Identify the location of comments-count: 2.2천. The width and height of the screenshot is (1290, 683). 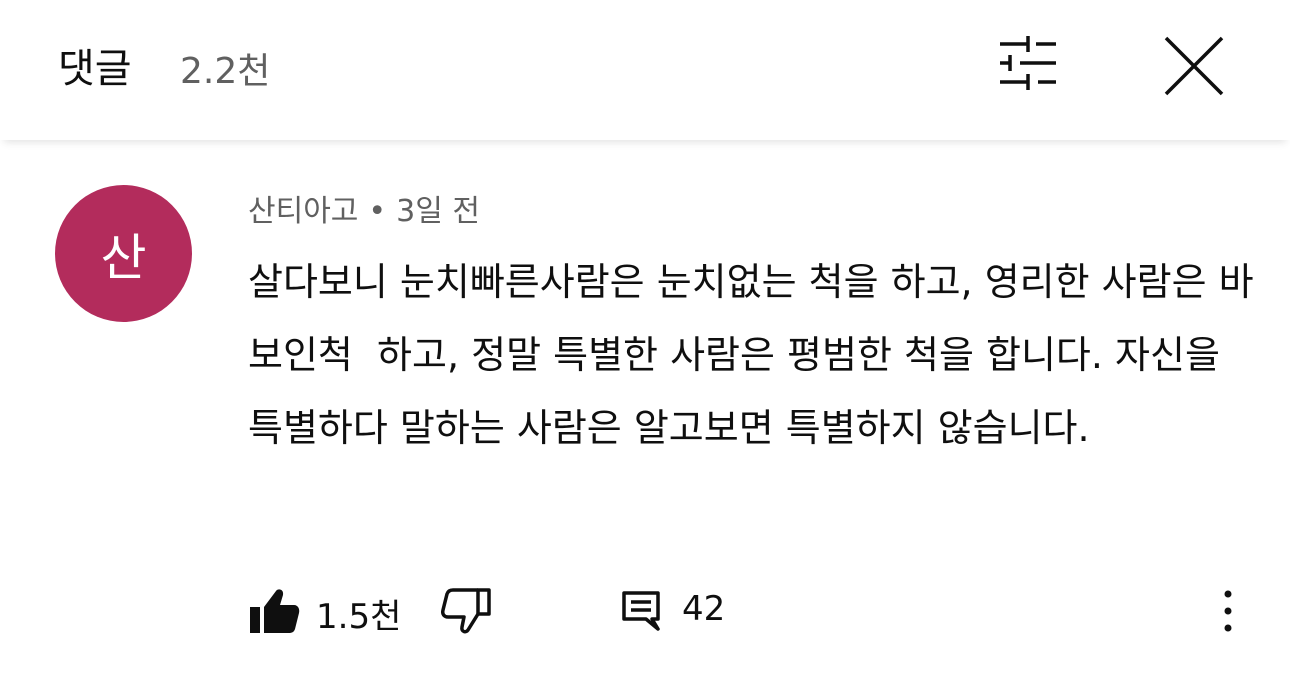
(225, 71).